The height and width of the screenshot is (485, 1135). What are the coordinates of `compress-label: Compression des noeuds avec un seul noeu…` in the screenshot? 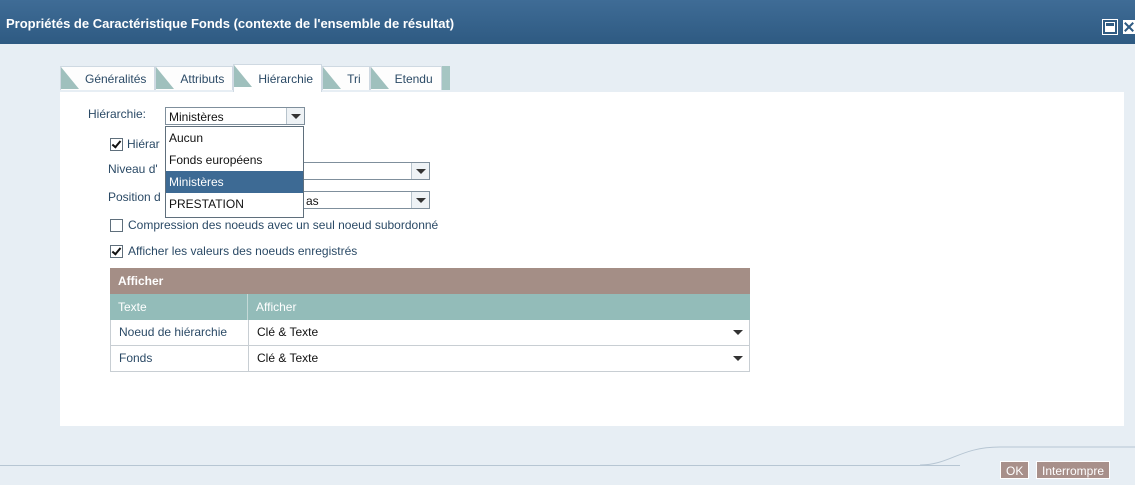 It's located at (283, 225).